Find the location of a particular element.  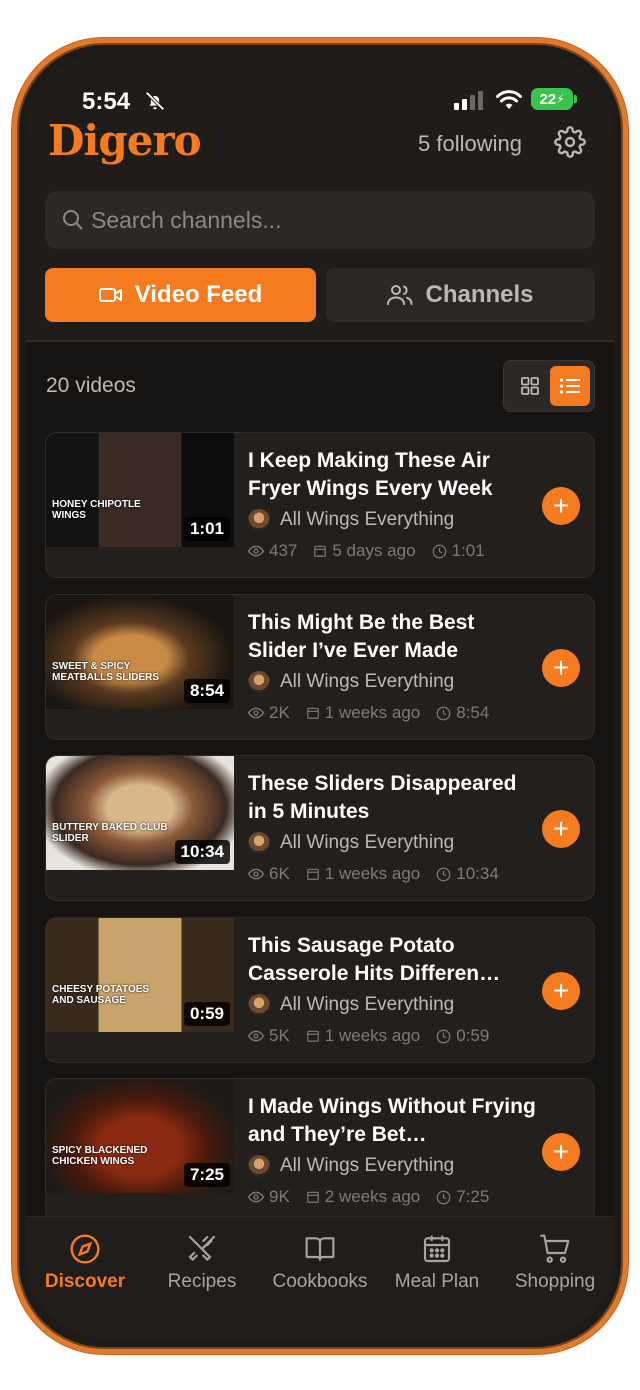

video-title: These Sliders Disappeared in 5 Minutes is located at coordinates (393, 798).